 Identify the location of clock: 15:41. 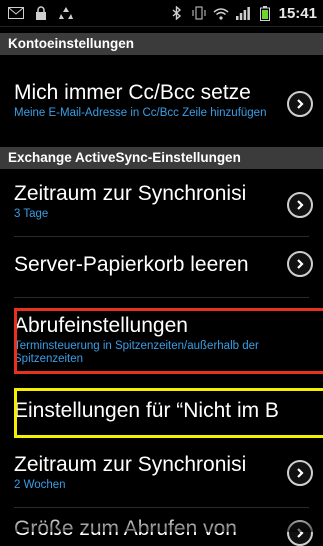
(297, 13).